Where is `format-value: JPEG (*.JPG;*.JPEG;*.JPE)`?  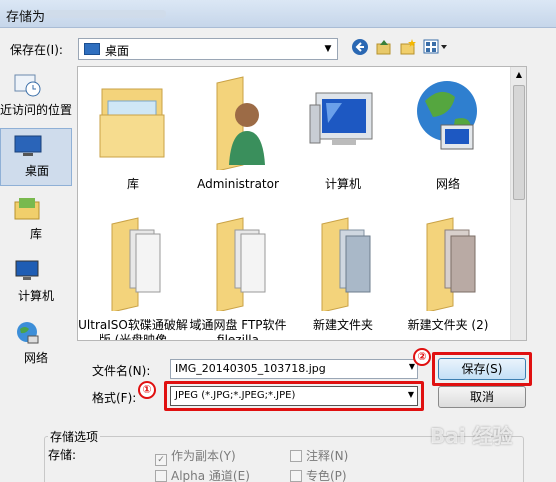
format-value: JPEG (*.JPG;*.JPEG;*.JPE) is located at coordinates (235, 395).